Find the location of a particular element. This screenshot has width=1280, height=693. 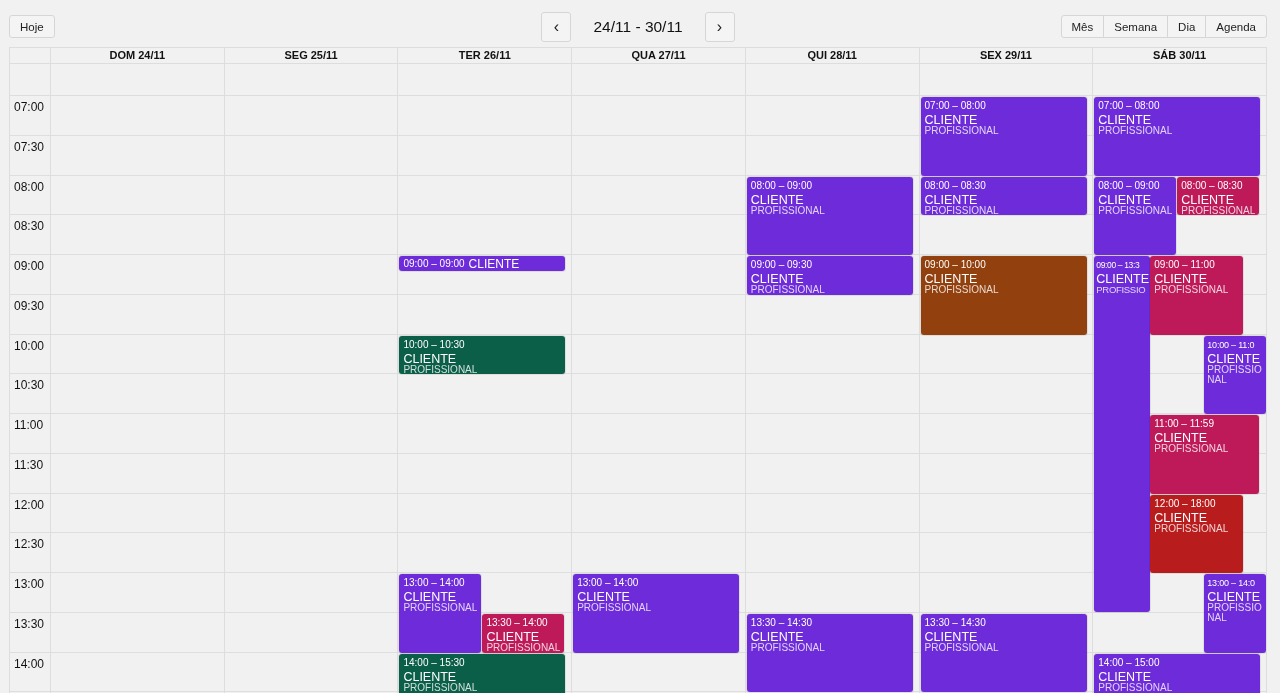

day-header: TER 26/11 is located at coordinates (484, 56).